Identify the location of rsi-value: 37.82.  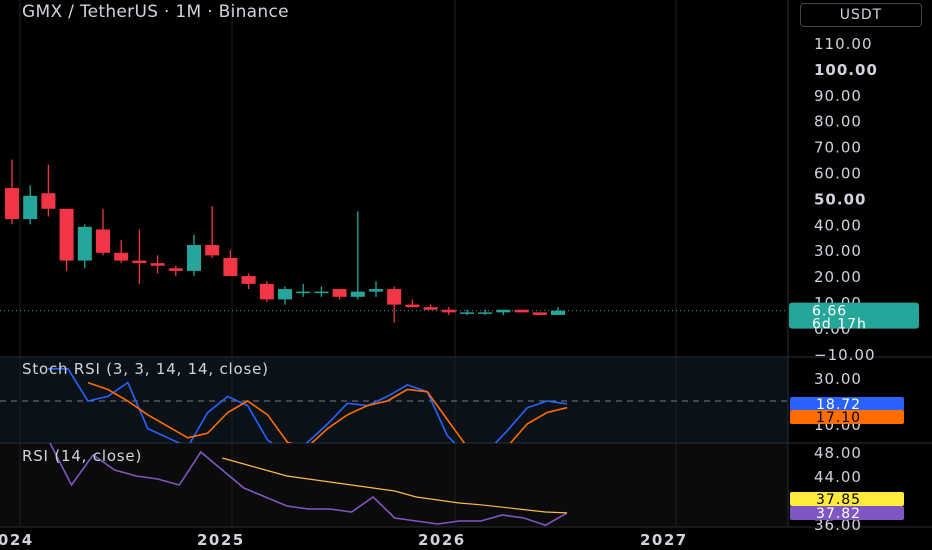
(838, 514).